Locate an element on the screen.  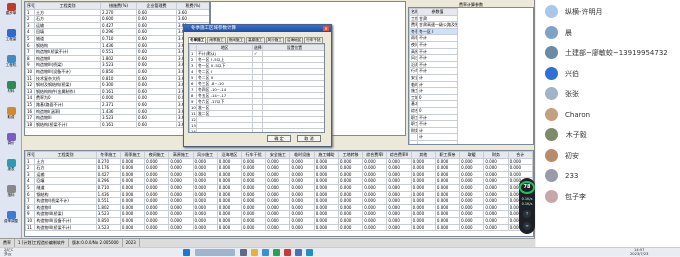
table-cell: 0.270 is located at coordinates (108, 161).